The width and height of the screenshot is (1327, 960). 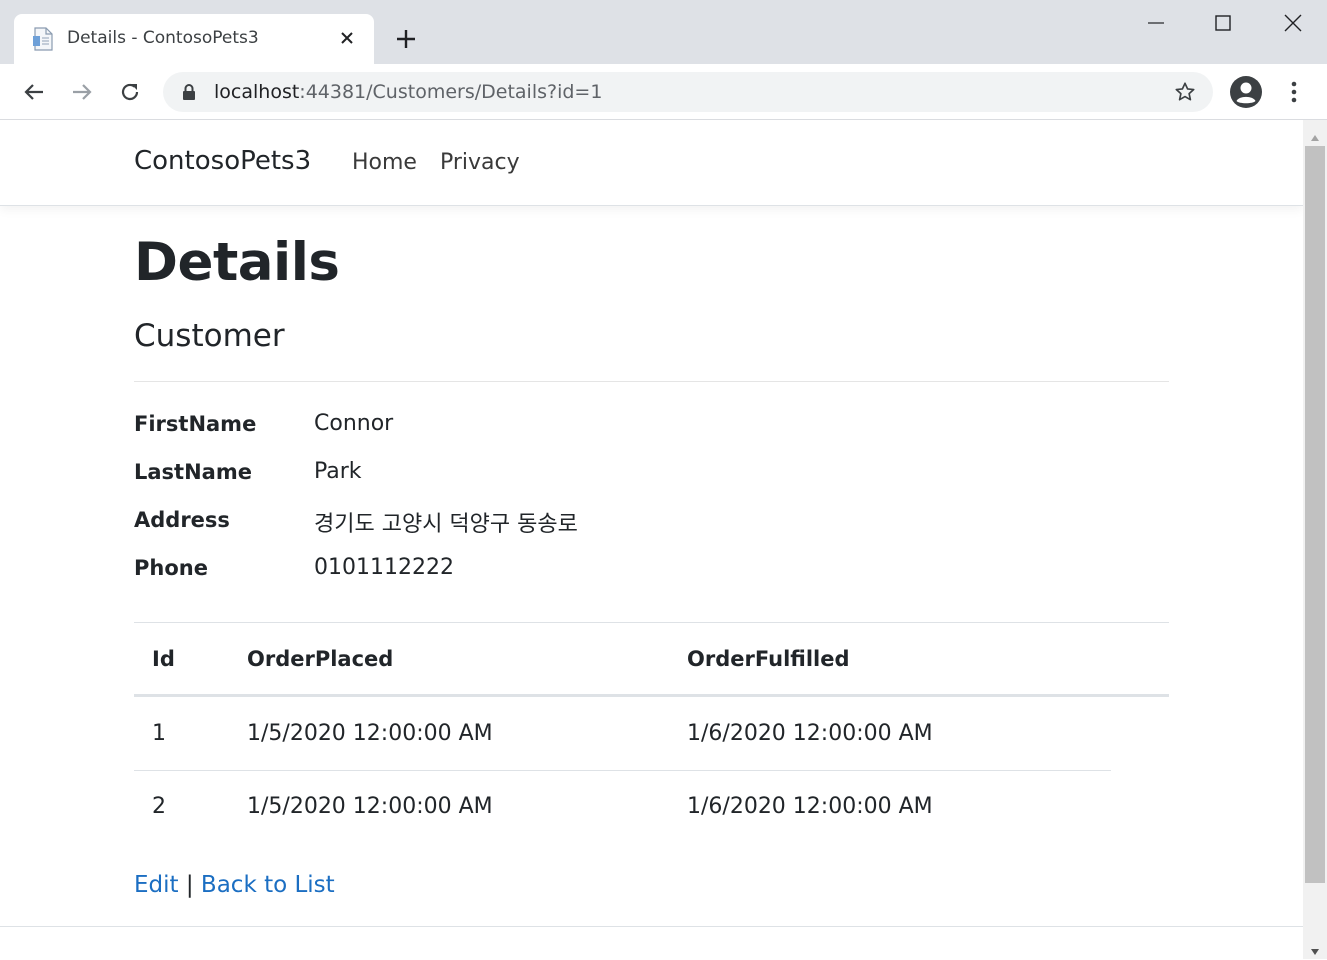 What do you see at coordinates (182, 520) in the screenshot?
I see `field-label-address: Address` at bounding box center [182, 520].